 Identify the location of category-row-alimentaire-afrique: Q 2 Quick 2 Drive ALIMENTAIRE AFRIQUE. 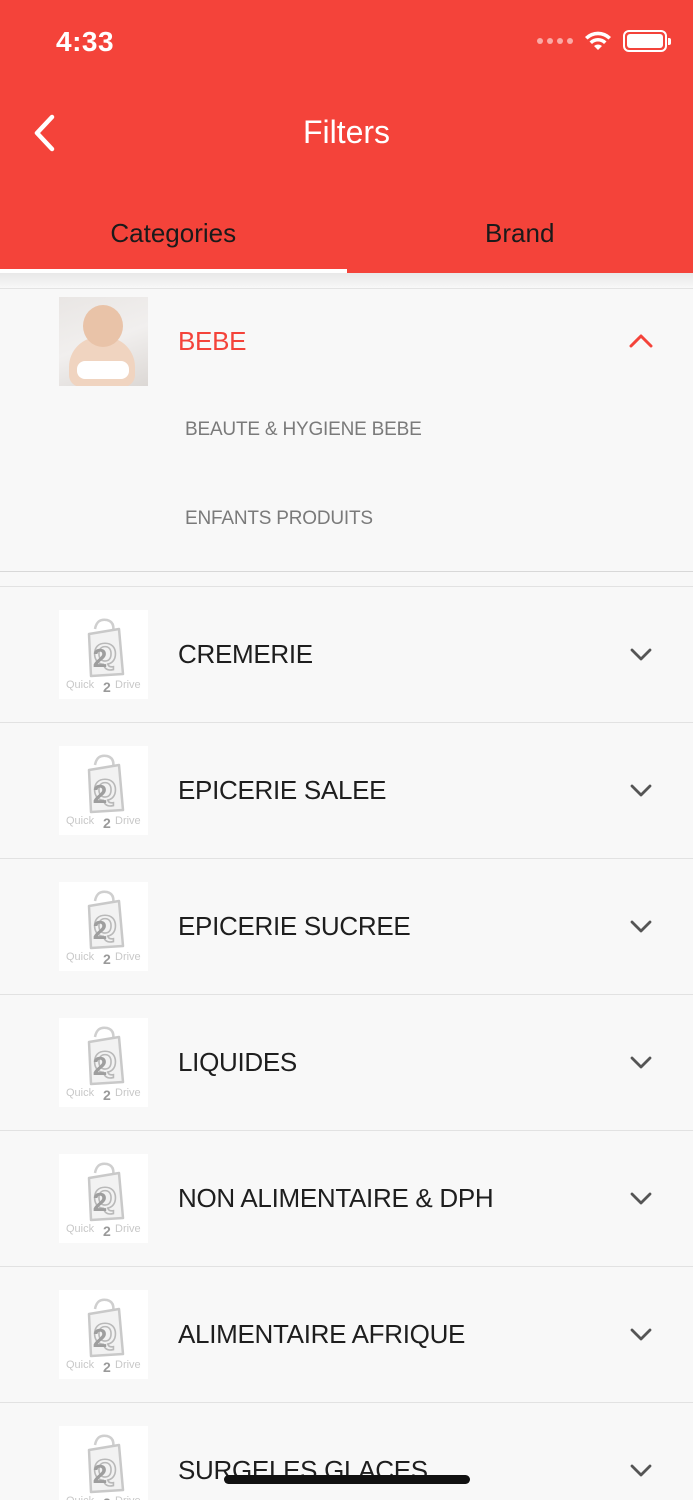
(346, 1335).